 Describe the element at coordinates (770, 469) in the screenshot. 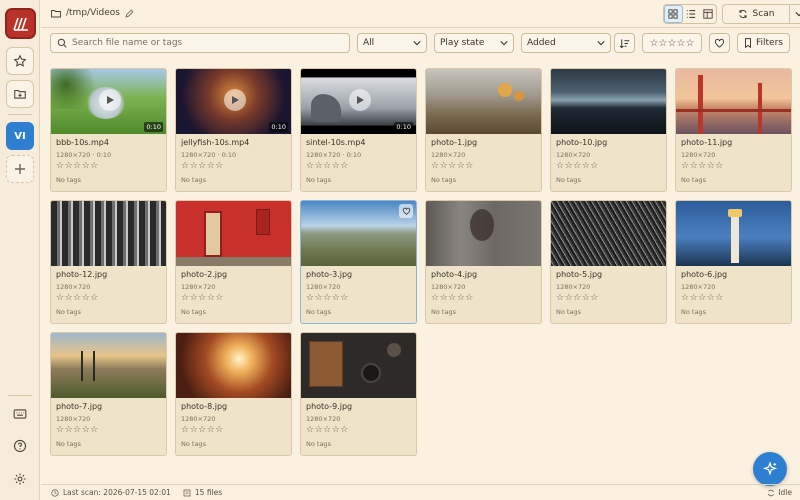

I see `ai-assistant-button` at that location.